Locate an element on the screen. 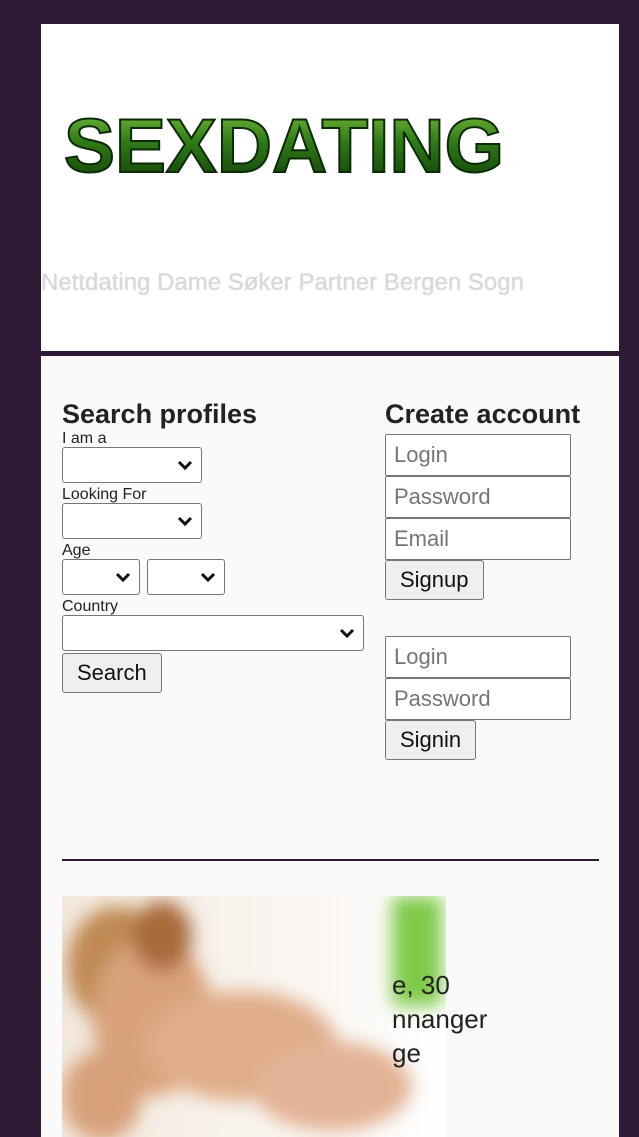 The width and height of the screenshot is (639, 1137). country-select is located at coordinates (213, 633).